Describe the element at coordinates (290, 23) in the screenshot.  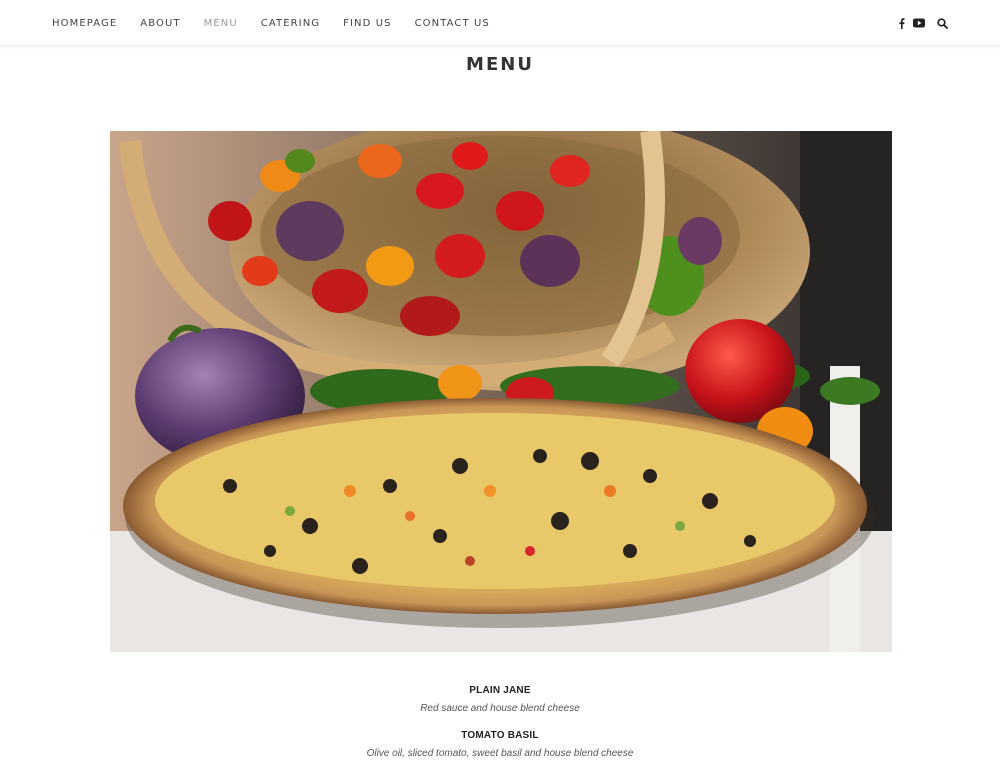
I see `nav-link-catering: CATERING` at that location.